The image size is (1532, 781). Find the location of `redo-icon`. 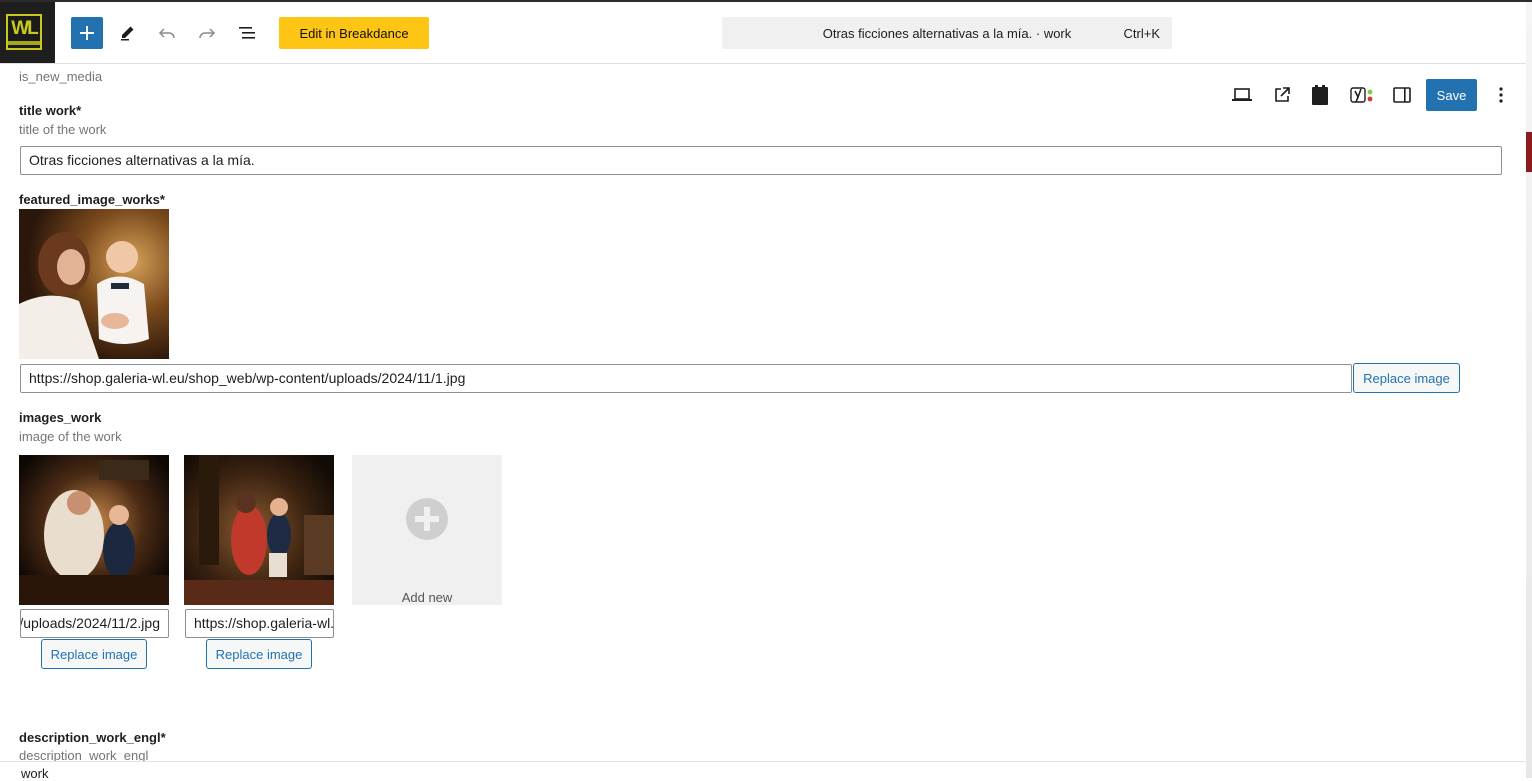

redo-icon is located at coordinates (207, 33).